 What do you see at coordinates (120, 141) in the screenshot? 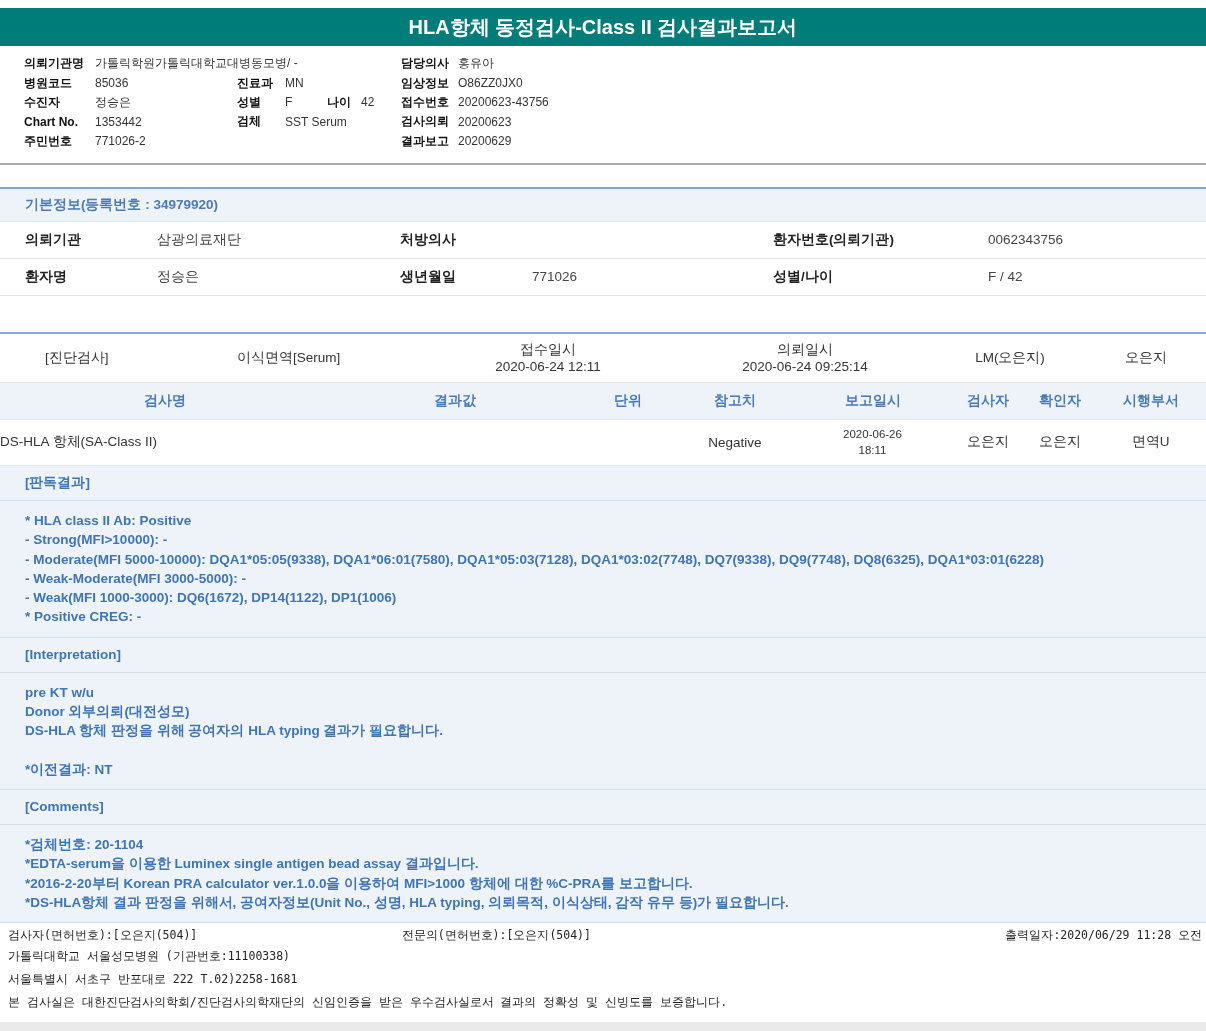
I see `field-value: 771026-2` at bounding box center [120, 141].